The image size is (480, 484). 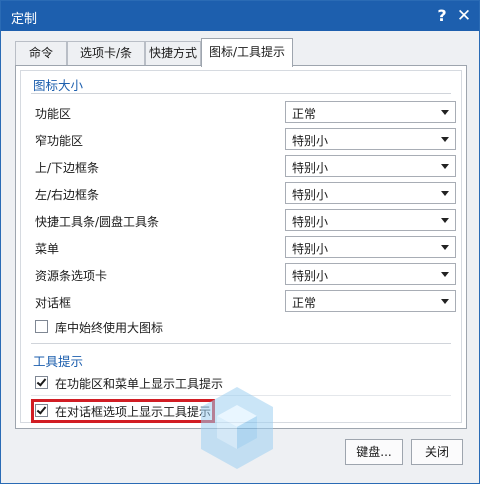 I want to click on resource-bar-tab-label: 资源条选项卡, so click(x=71, y=276).